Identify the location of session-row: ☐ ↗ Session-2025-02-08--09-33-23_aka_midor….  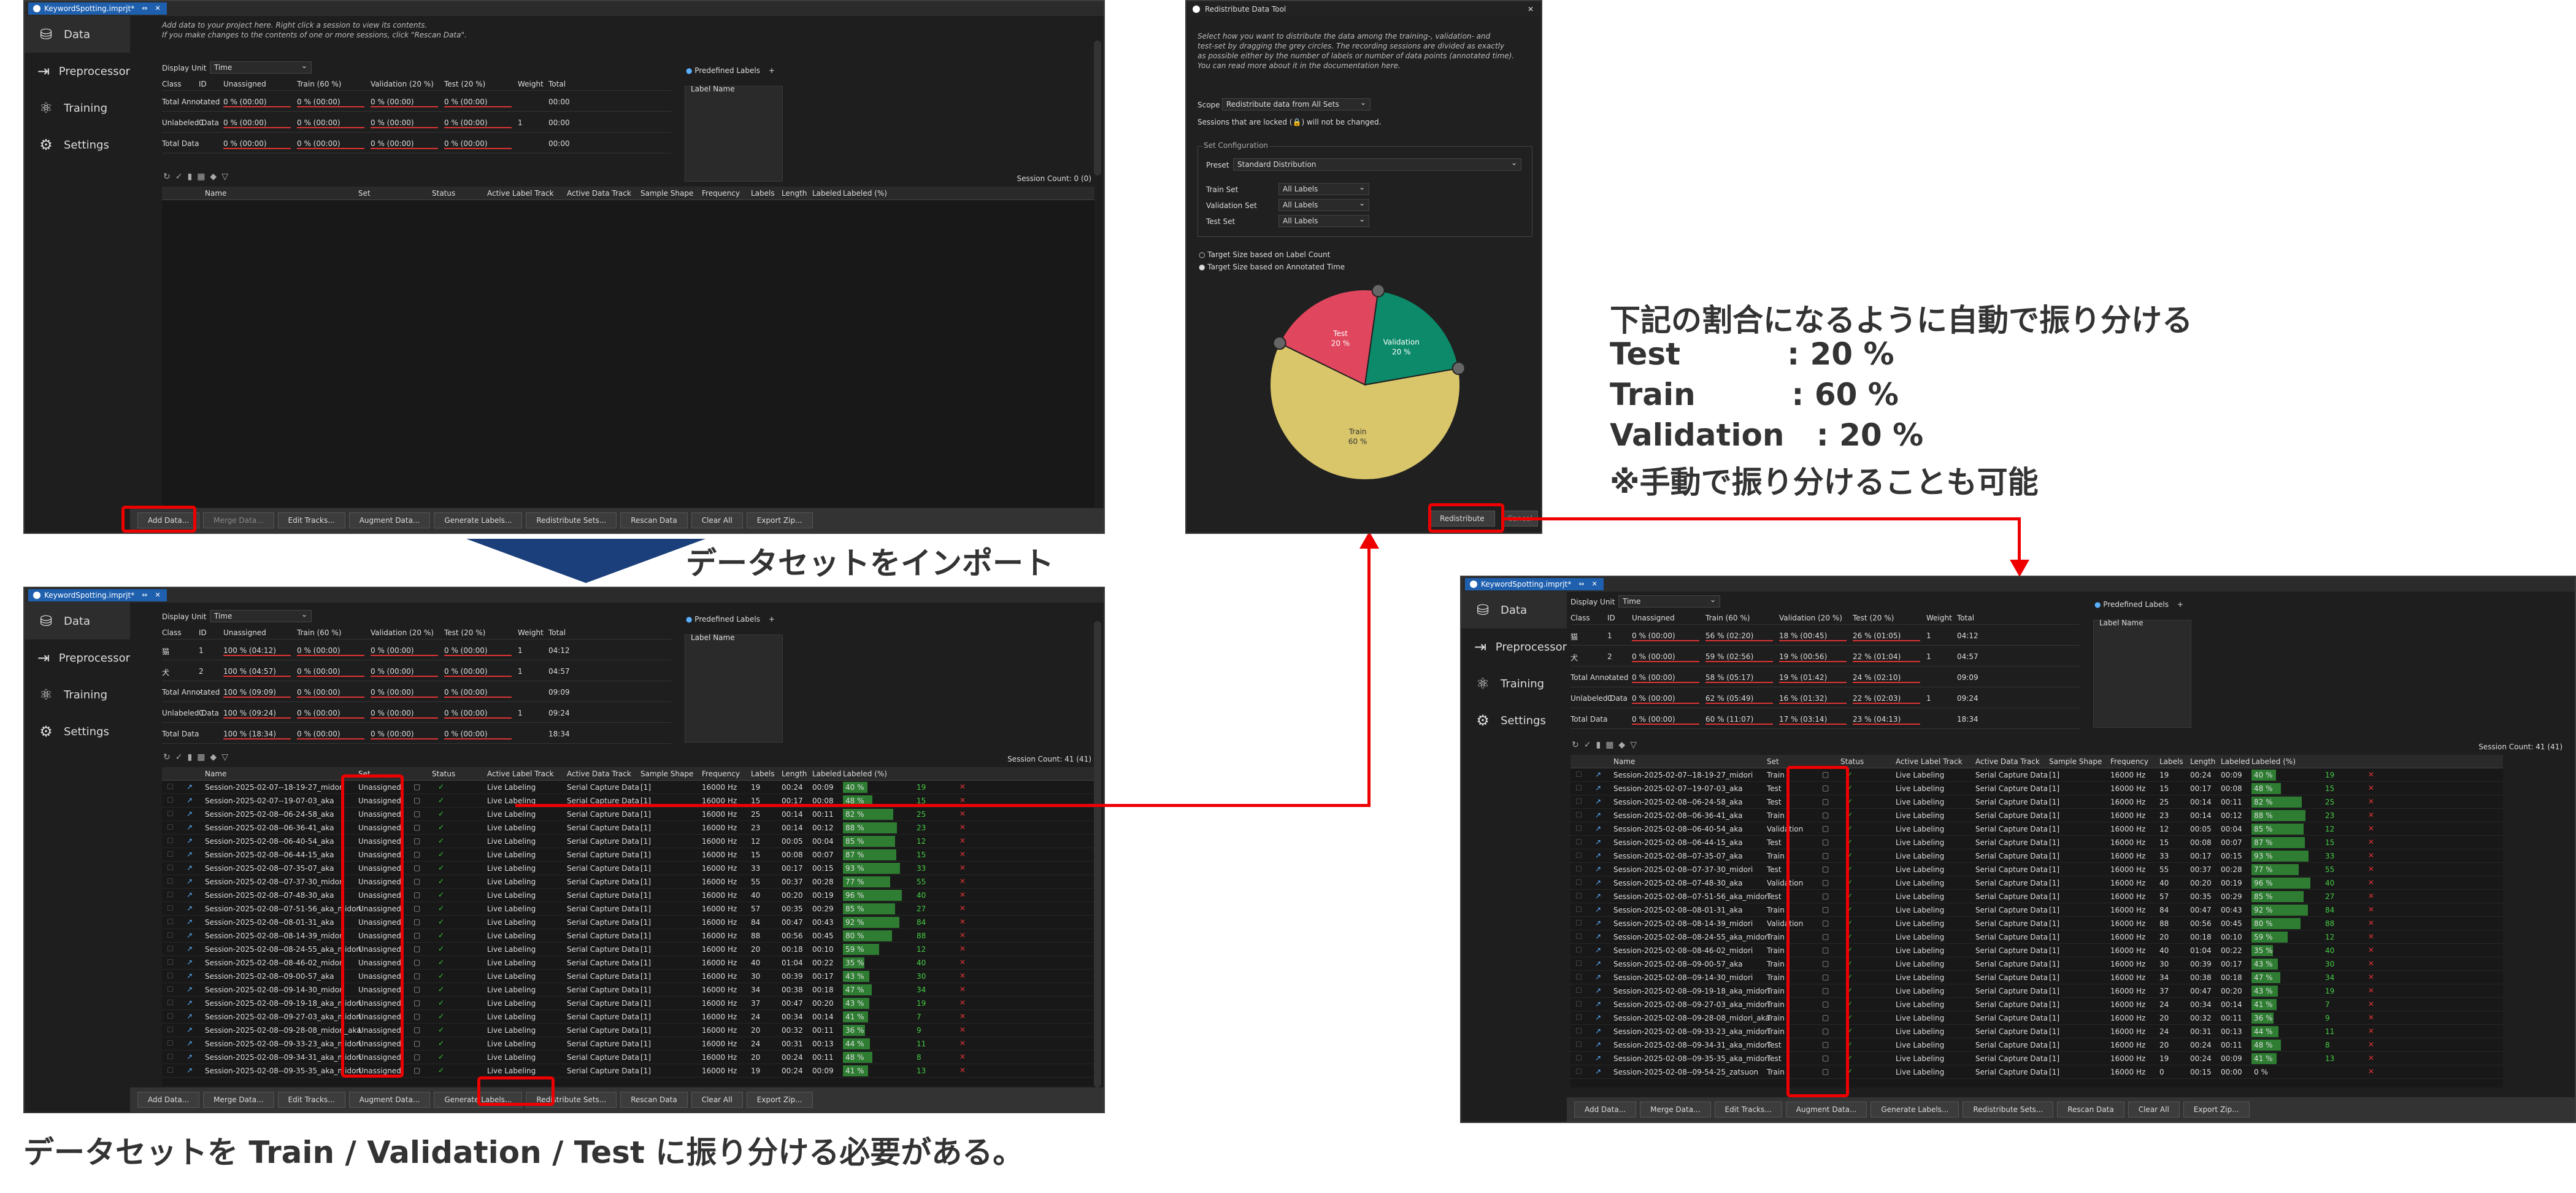
(2037, 1031).